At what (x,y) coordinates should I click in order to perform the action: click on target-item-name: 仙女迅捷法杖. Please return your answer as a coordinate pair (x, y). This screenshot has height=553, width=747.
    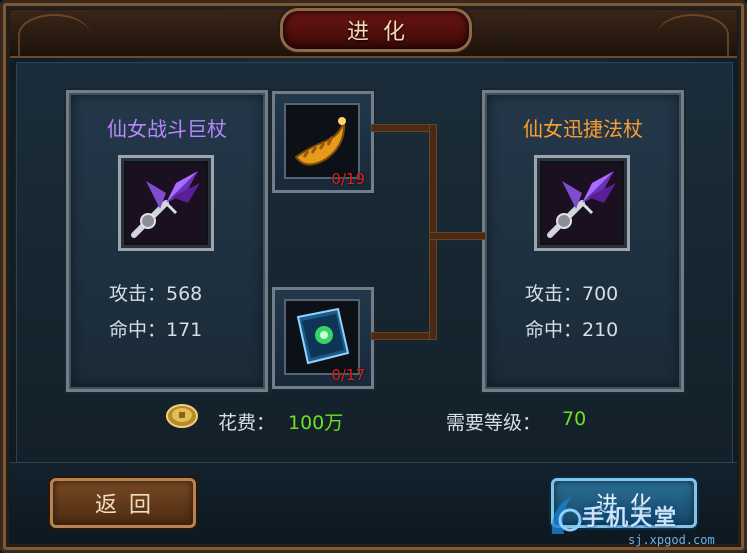
    Looking at the image, I should click on (583, 129).